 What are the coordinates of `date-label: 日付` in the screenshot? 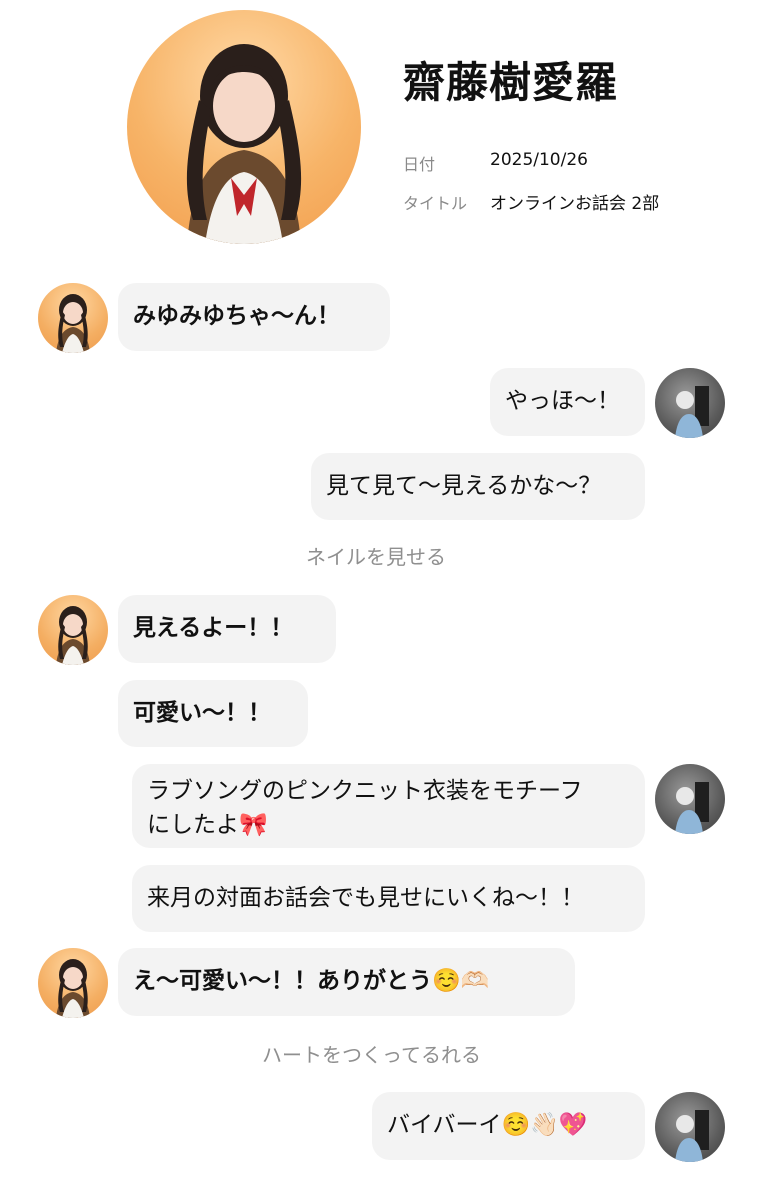 It's located at (419, 164).